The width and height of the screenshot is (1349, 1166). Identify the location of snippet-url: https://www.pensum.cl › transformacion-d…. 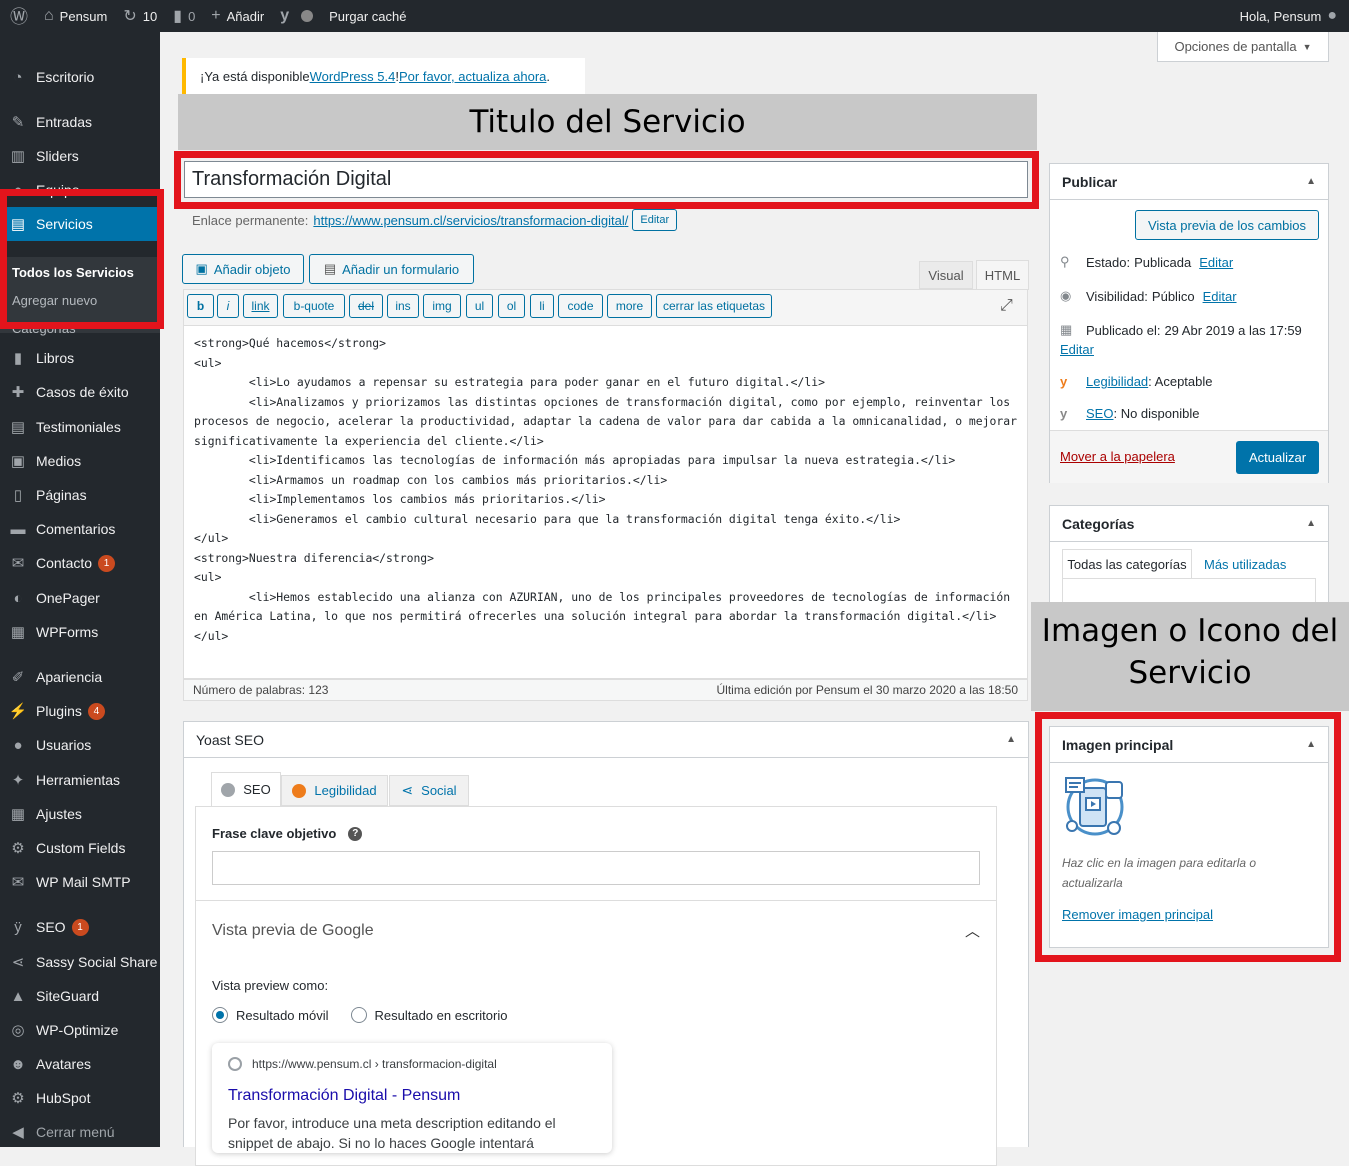
(374, 1064).